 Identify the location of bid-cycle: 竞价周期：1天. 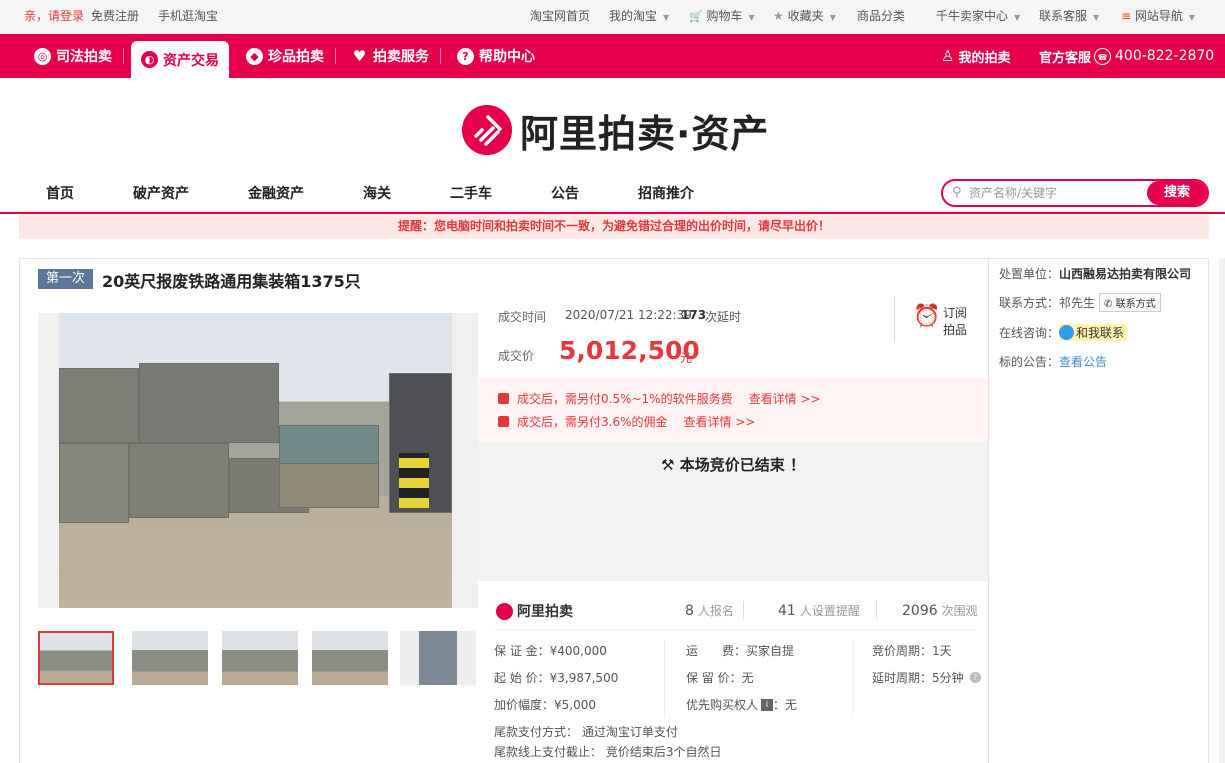
(912, 651).